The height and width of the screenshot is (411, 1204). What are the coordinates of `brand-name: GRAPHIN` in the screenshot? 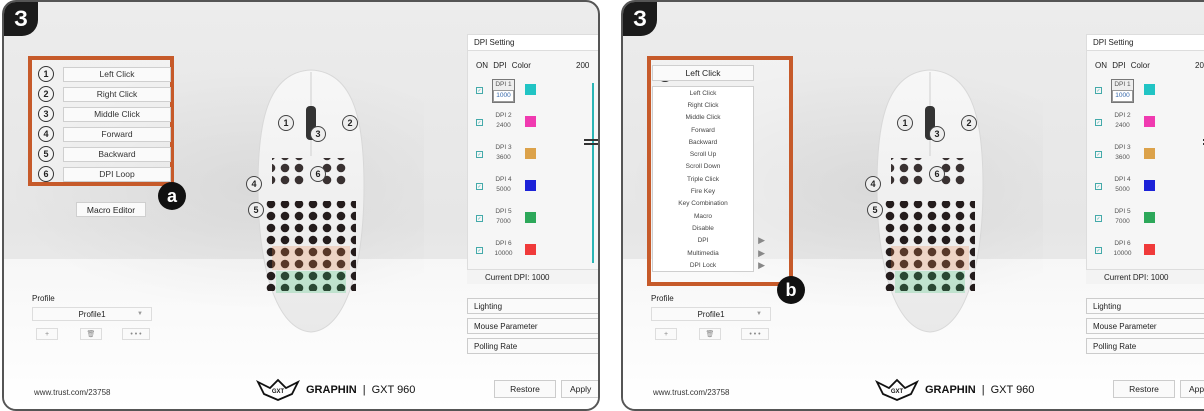 It's located at (331, 390).